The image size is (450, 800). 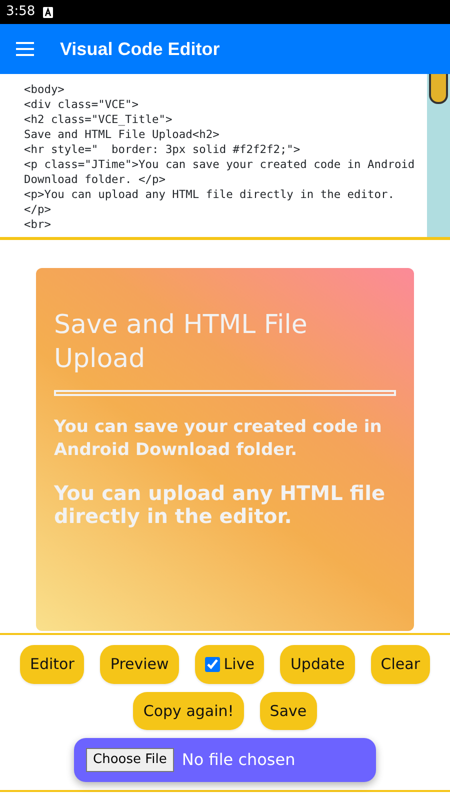 What do you see at coordinates (139, 664) in the screenshot?
I see `toolbar-button: Preview` at bounding box center [139, 664].